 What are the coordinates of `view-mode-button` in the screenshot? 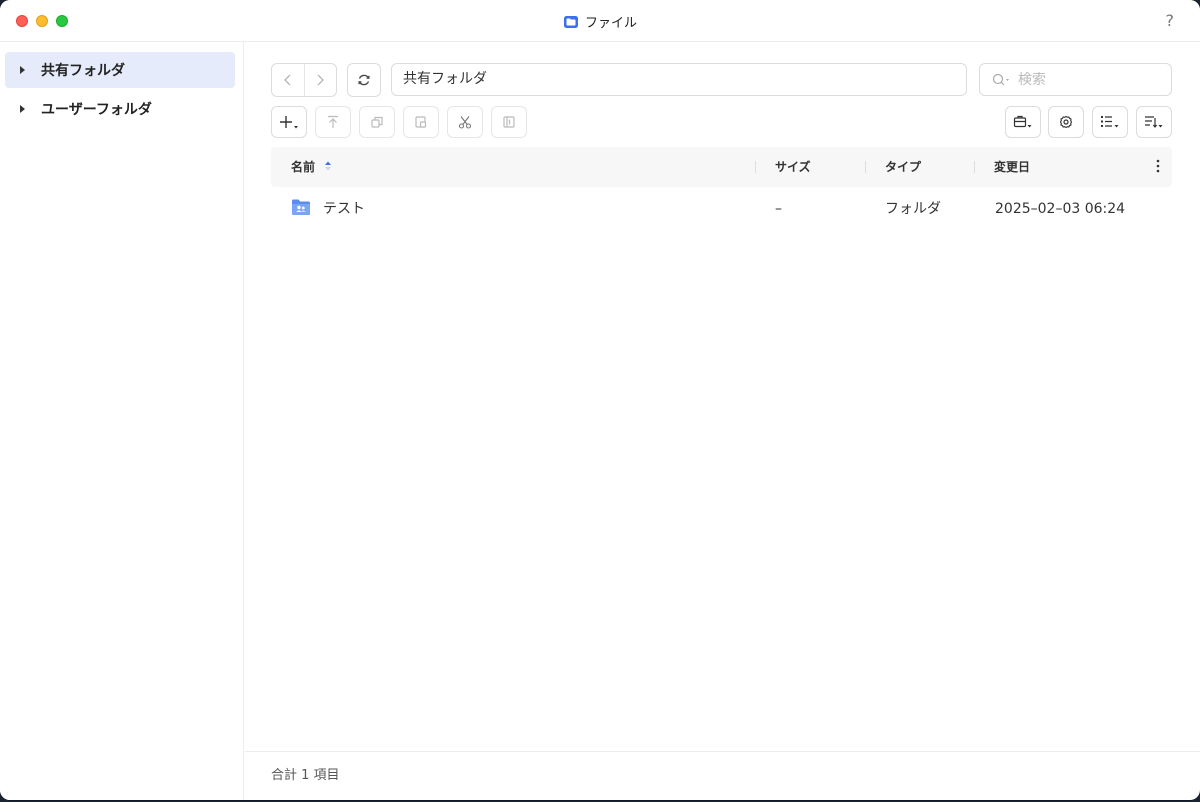 It's located at (1110, 122).